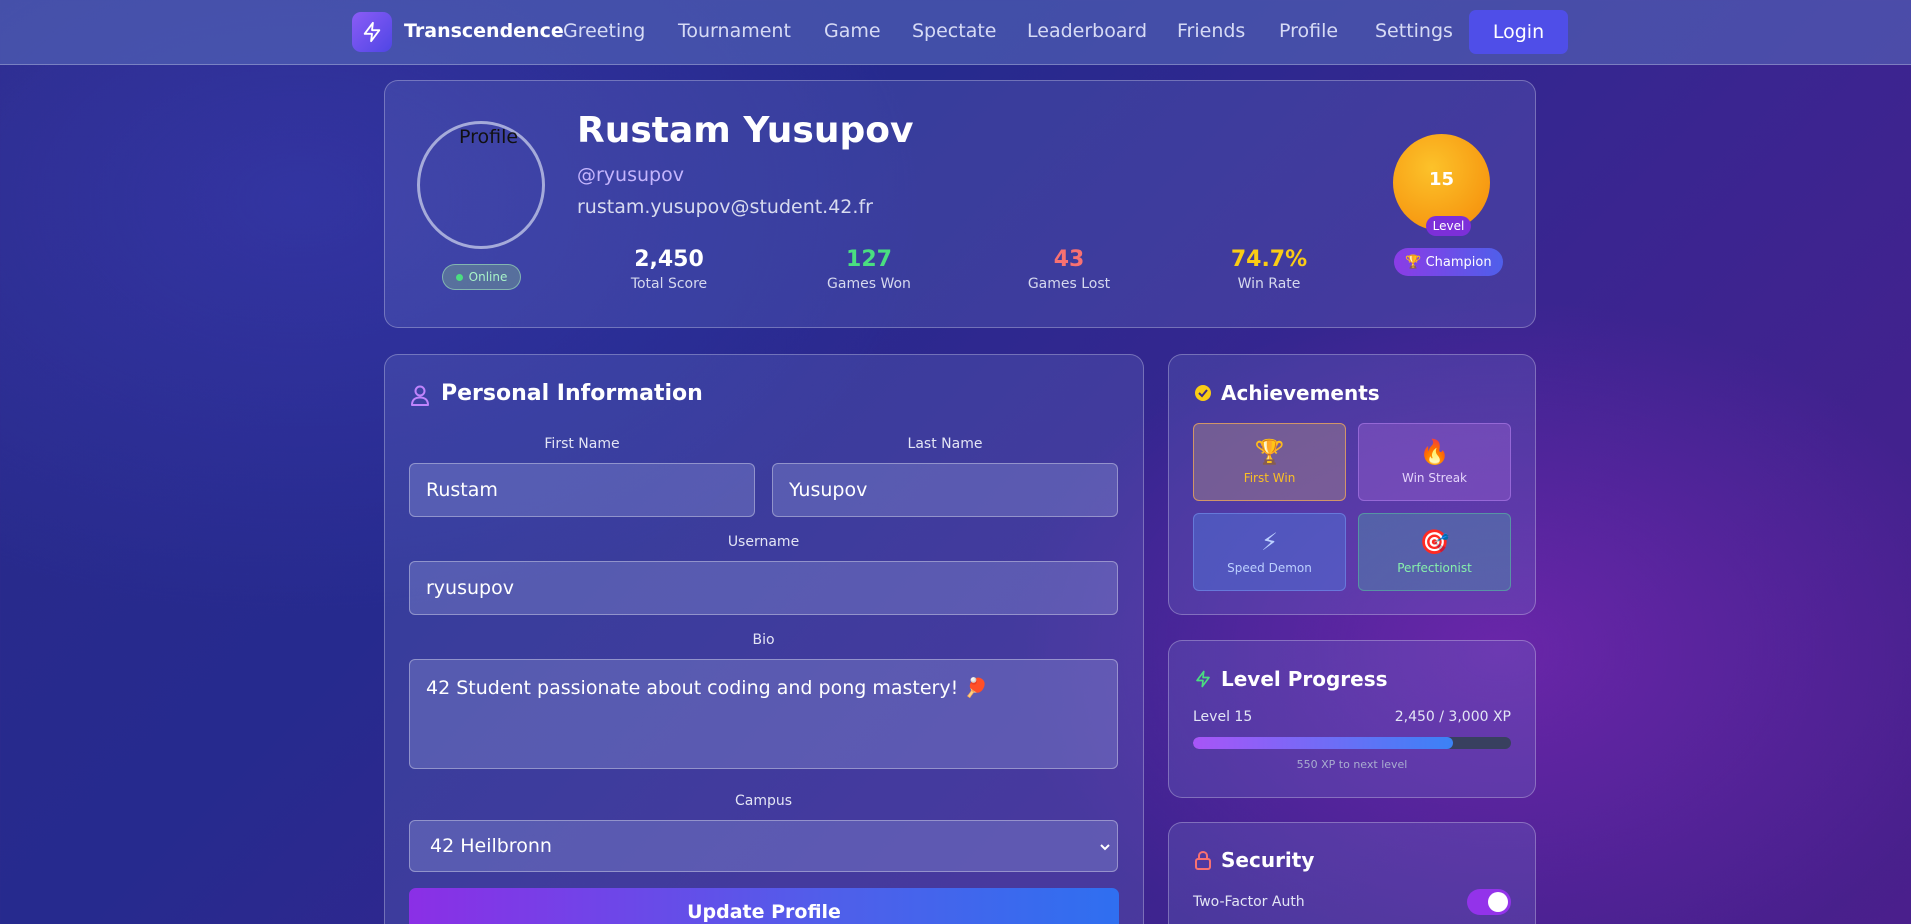 This screenshot has width=1911, height=924. What do you see at coordinates (1308, 31) in the screenshot?
I see `nav-item-profile: Profile` at bounding box center [1308, 31].